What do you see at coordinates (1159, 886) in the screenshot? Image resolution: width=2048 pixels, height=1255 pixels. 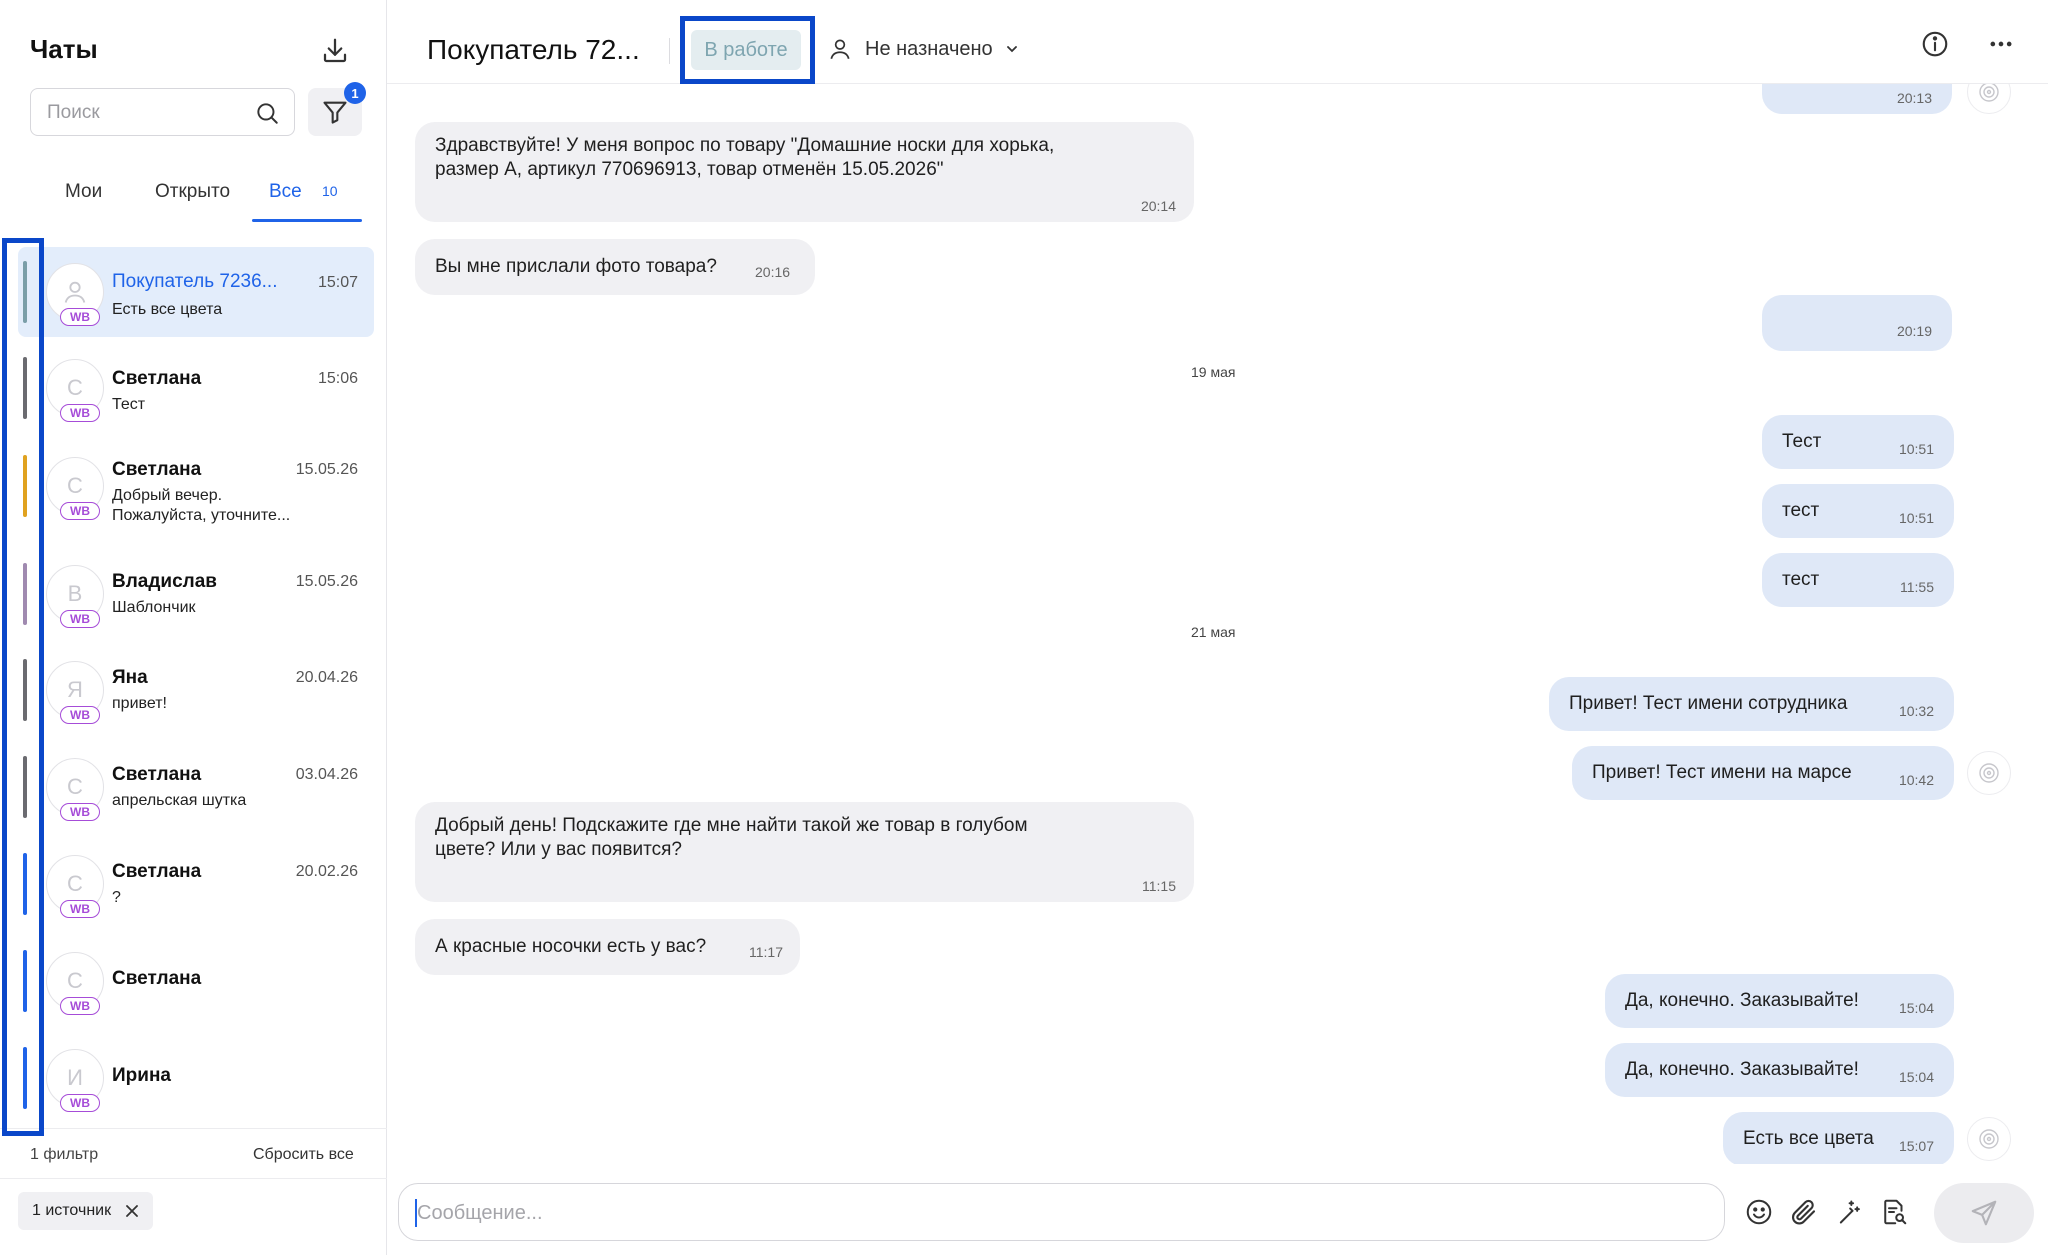 I see `message-time: 11:15` at bounding box center [1159, 886].